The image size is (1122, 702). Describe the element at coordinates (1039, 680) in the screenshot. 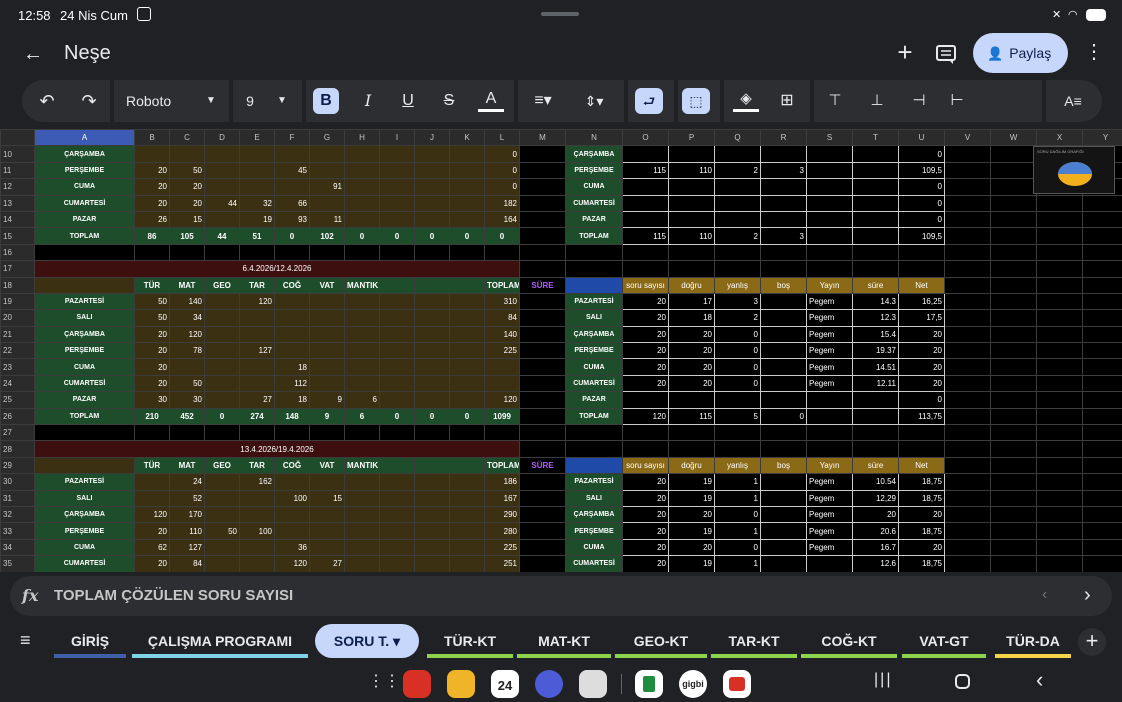

I see `nav-back-icon: ‹` at that location.